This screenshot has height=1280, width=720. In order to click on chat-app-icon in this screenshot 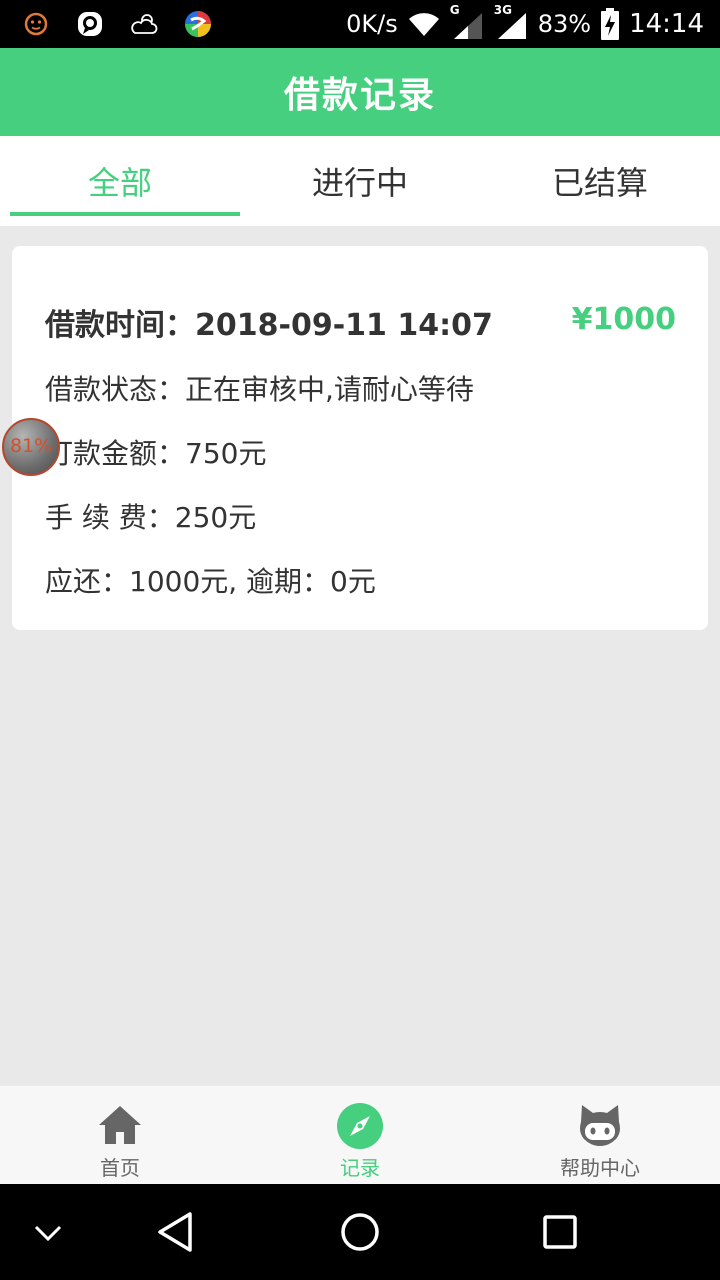, I will do `click(90, 24)`.